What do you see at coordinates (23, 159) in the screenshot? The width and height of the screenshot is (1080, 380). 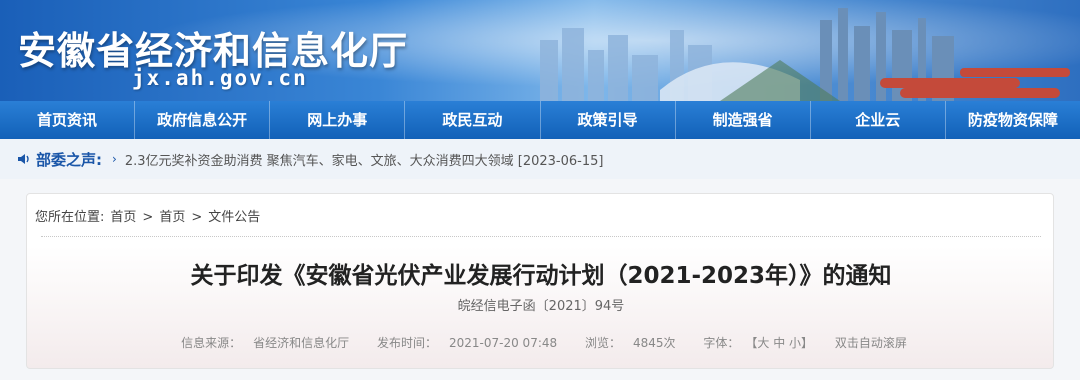 I see `speaker-icon` at bounding box center [23, 159].